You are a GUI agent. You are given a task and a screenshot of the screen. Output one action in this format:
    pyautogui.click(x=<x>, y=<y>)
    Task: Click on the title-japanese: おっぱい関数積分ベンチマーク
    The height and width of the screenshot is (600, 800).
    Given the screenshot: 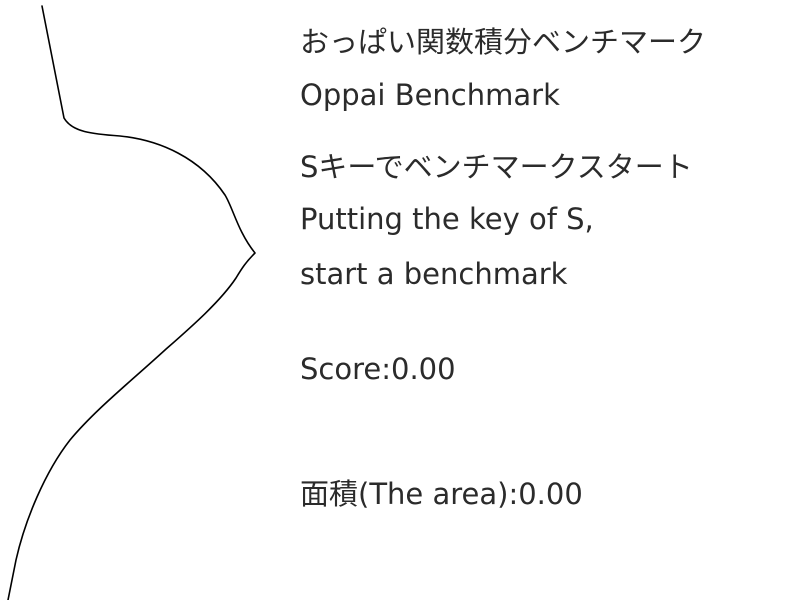 What is the action you would take?
    pyautogui.click(x=503, y=42)
    